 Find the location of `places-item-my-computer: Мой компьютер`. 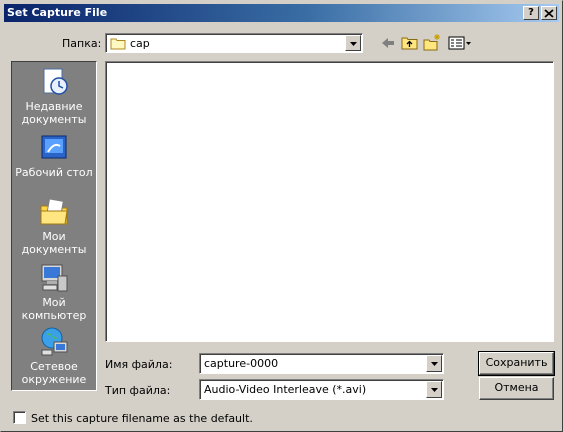

places-item-my-computer: Мой компьютер is located at coordinates (54, 292).